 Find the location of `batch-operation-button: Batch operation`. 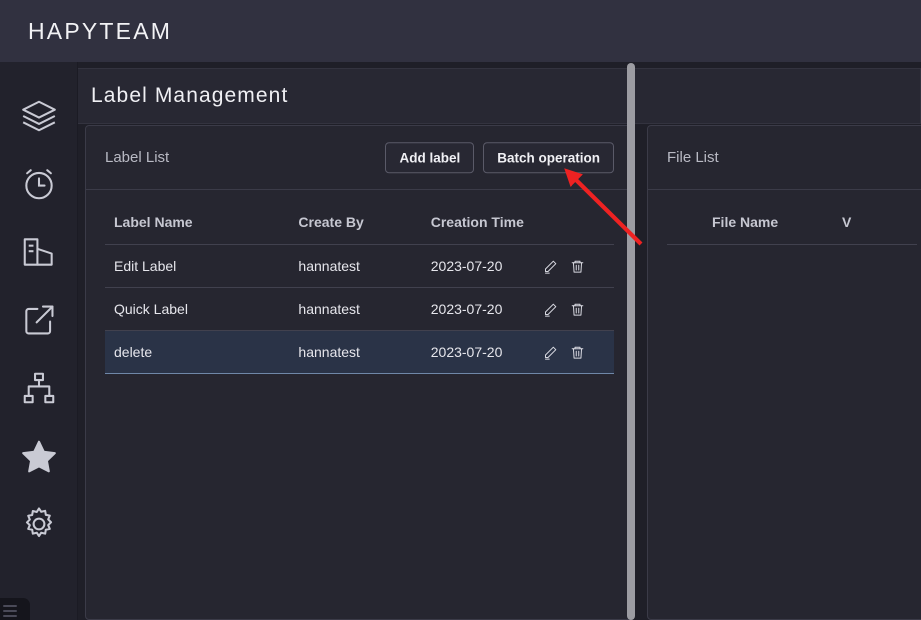

batch-operation-button: Batch operation is located at coordinates (548, 157).